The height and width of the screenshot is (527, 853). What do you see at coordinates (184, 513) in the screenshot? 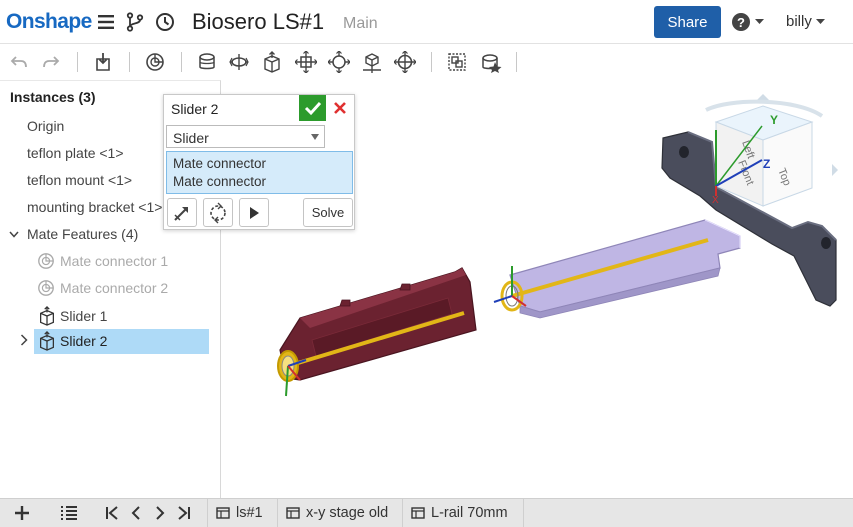
I see `last-tab-icon` at bounding box center [184, 513].